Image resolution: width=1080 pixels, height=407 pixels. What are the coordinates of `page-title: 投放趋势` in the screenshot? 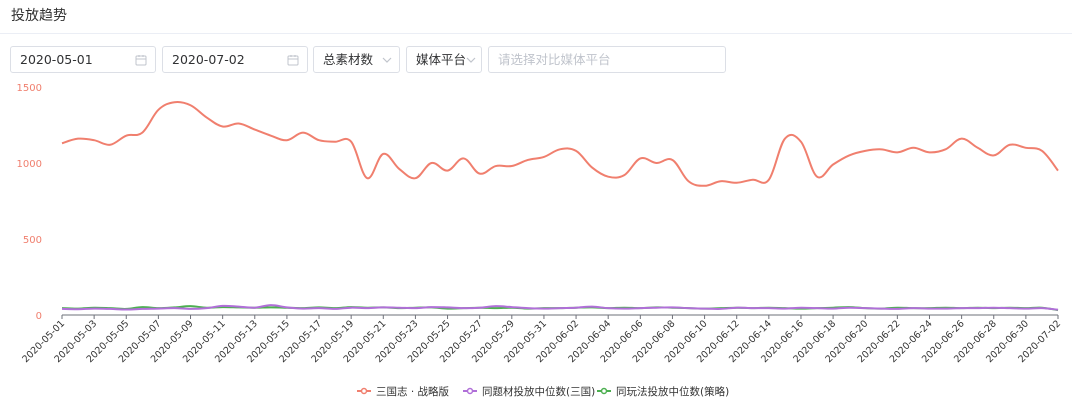 It's located at (39, 16).